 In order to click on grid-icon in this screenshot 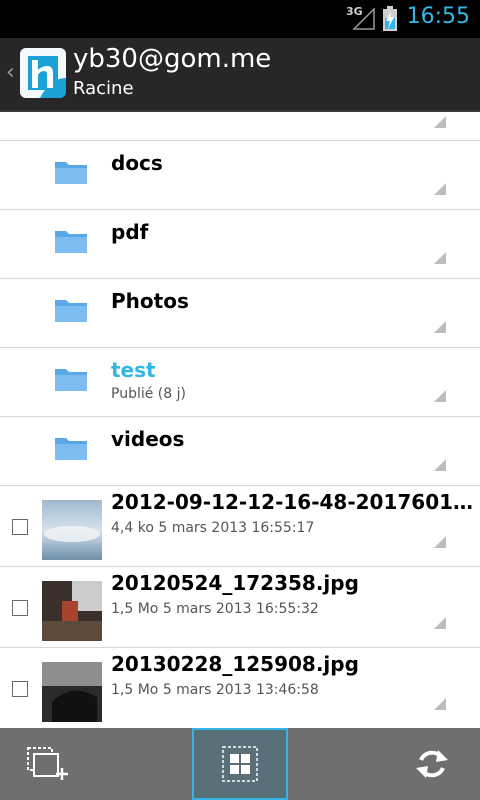, I will do `click(240, 764)`.